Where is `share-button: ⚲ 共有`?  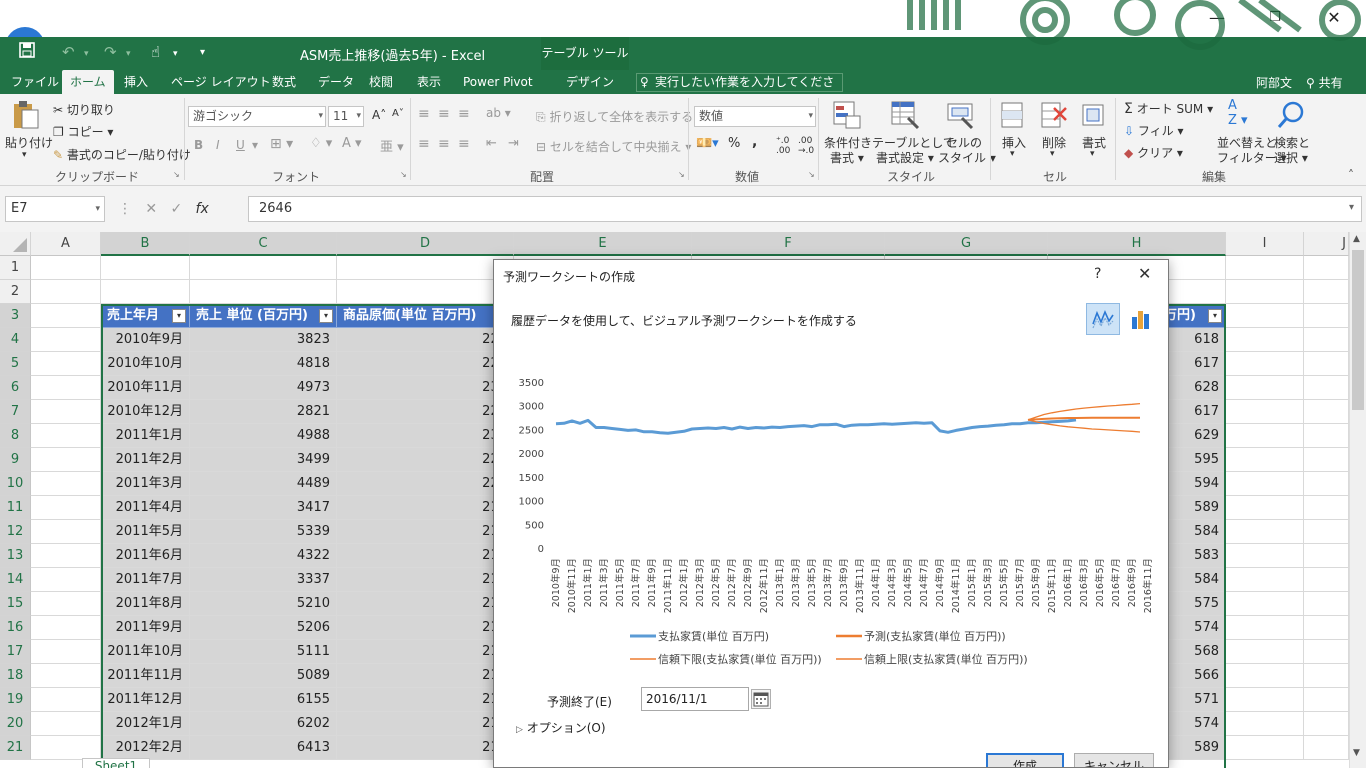 share-button: ⚲ 共有 is located at coordinates (1324, 82).